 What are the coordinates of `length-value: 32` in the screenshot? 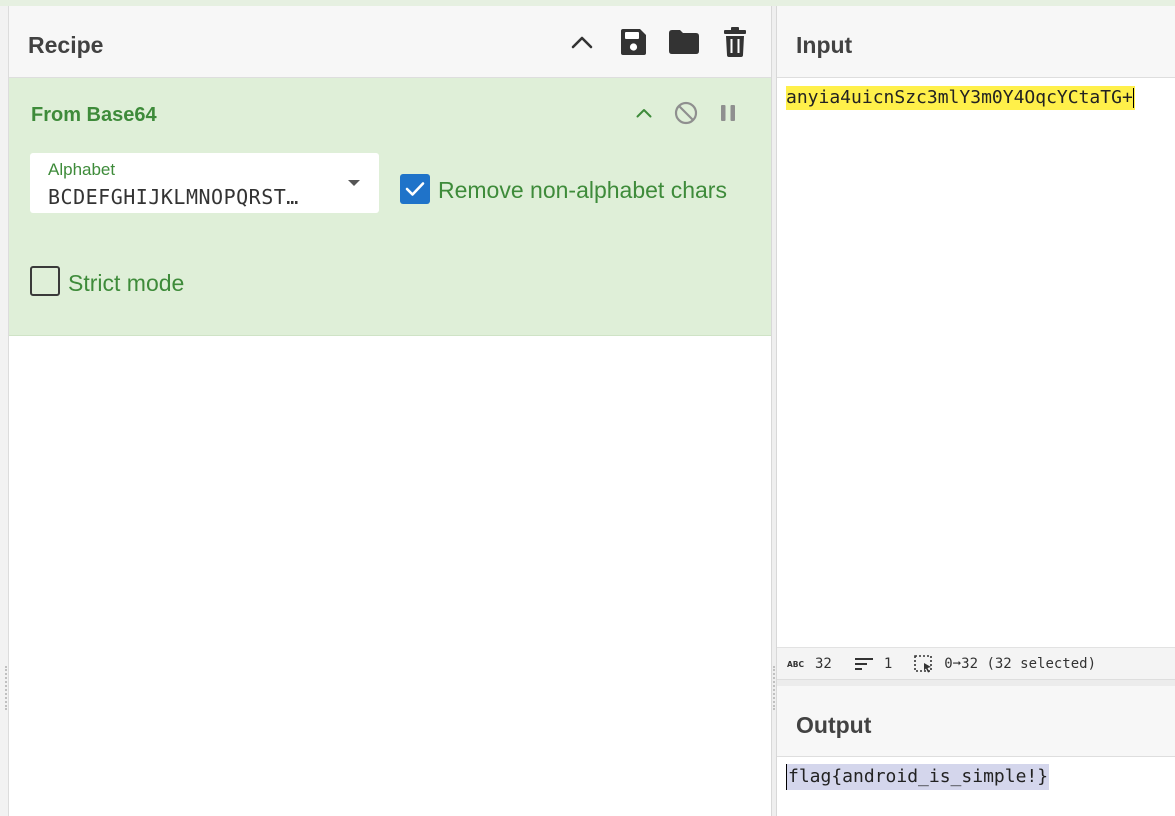 It's located at (823, 663).